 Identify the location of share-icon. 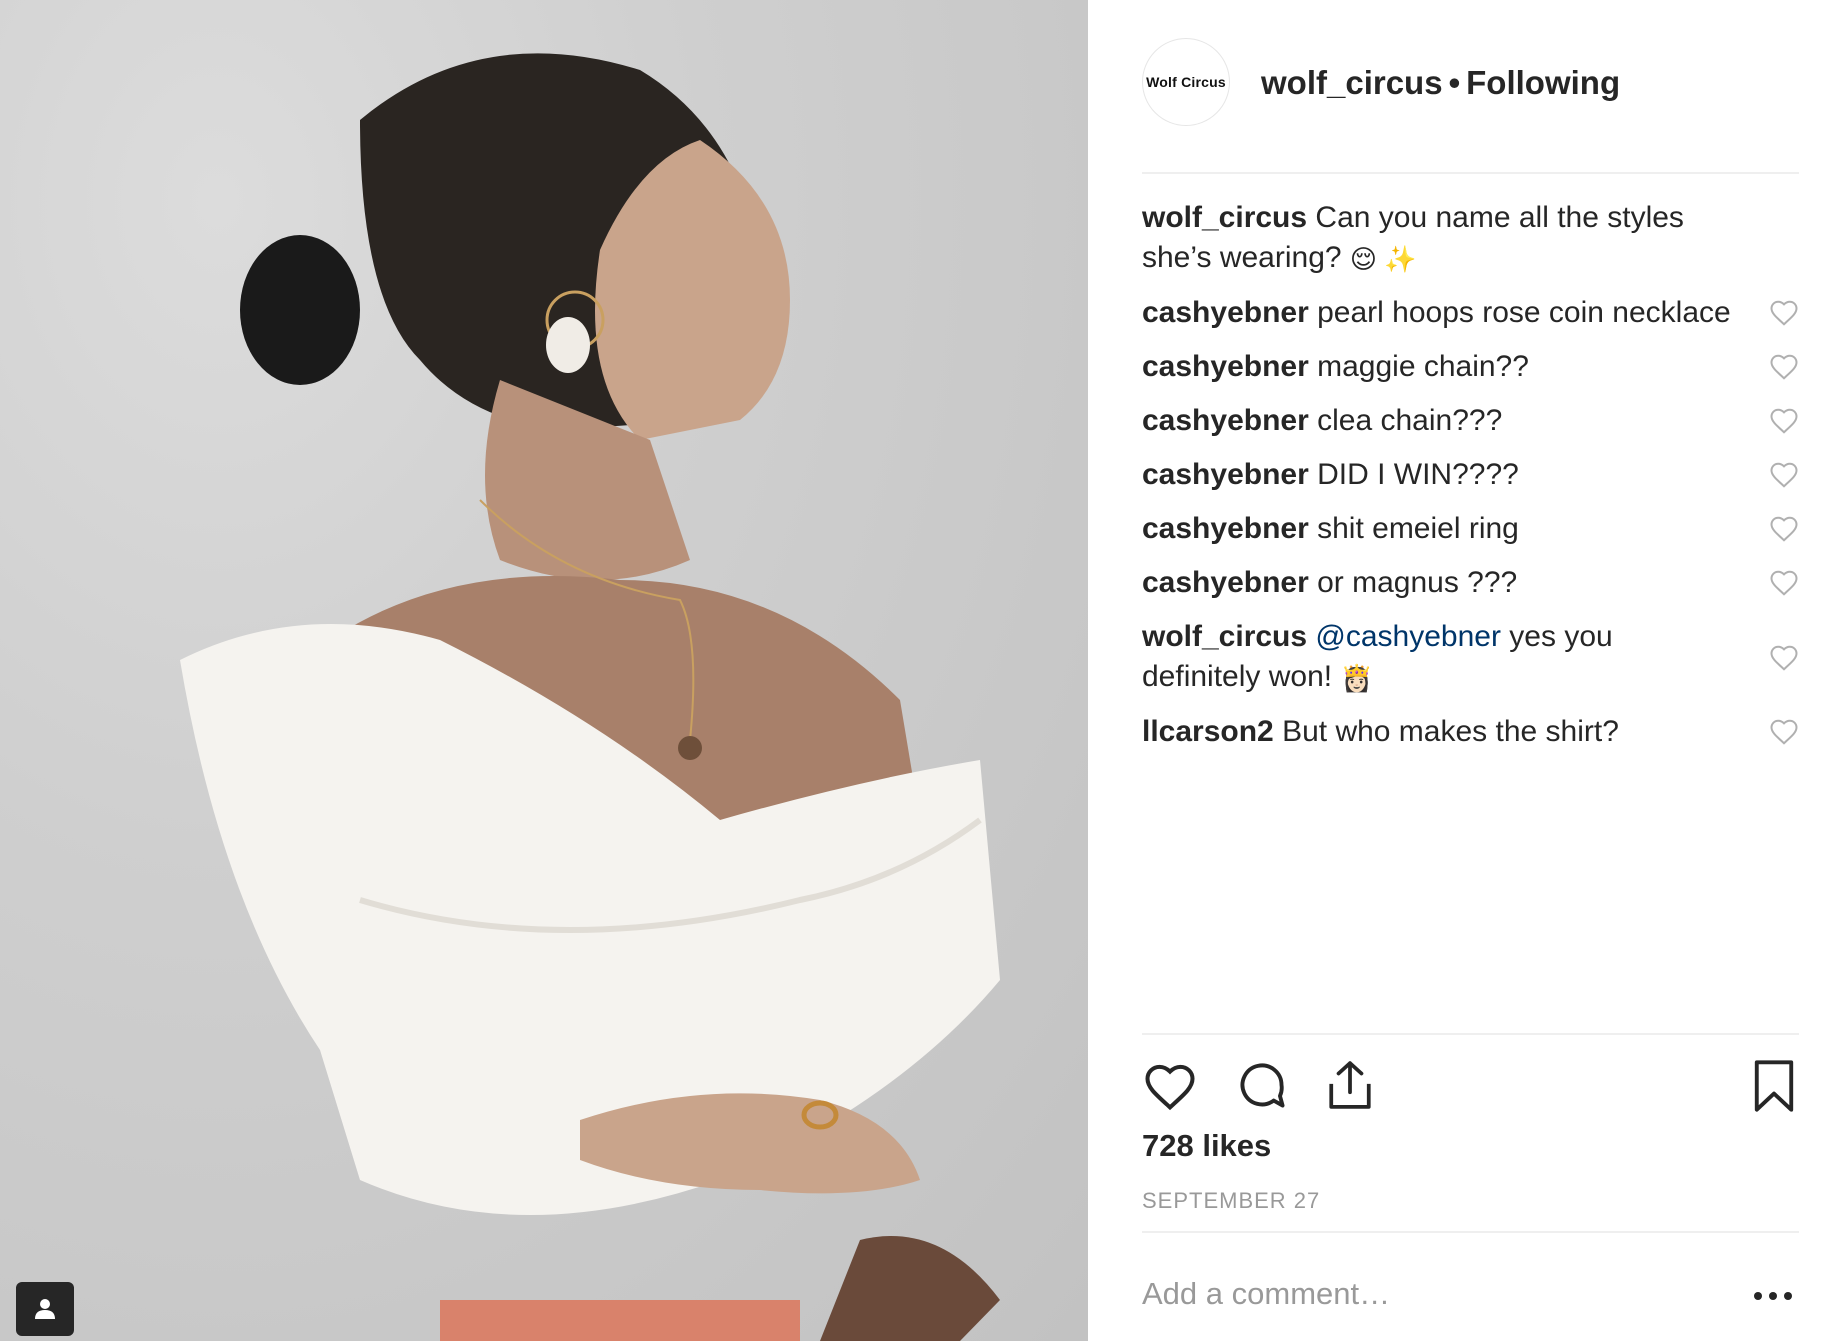
(1350, 1085).